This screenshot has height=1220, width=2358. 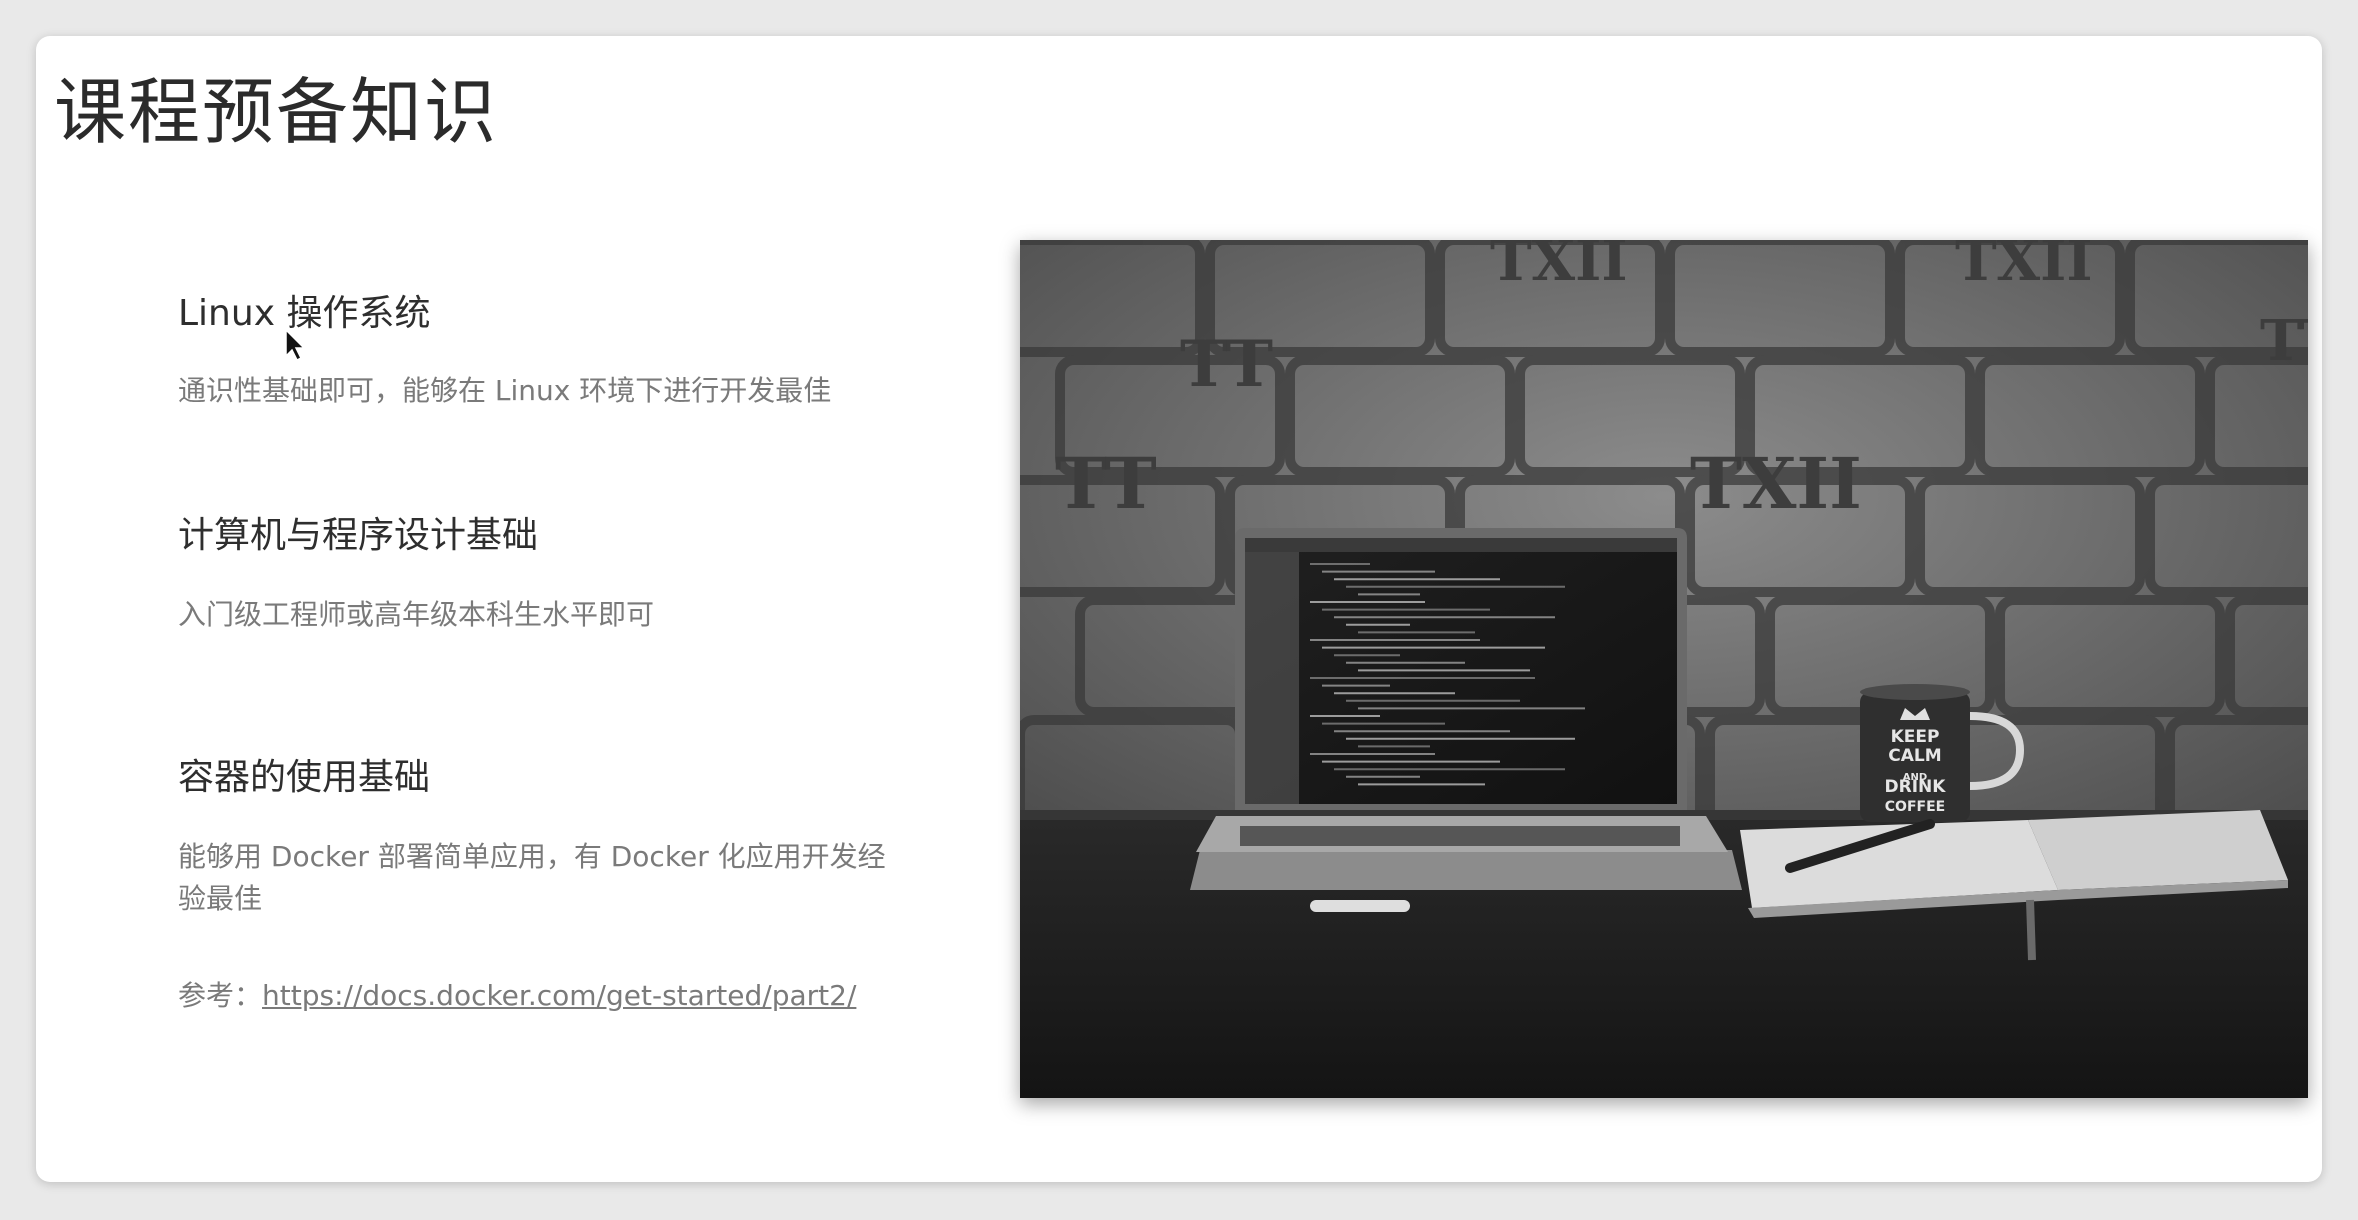 I want to click on mug-text: DRINK, so click(x=1916, y=787).